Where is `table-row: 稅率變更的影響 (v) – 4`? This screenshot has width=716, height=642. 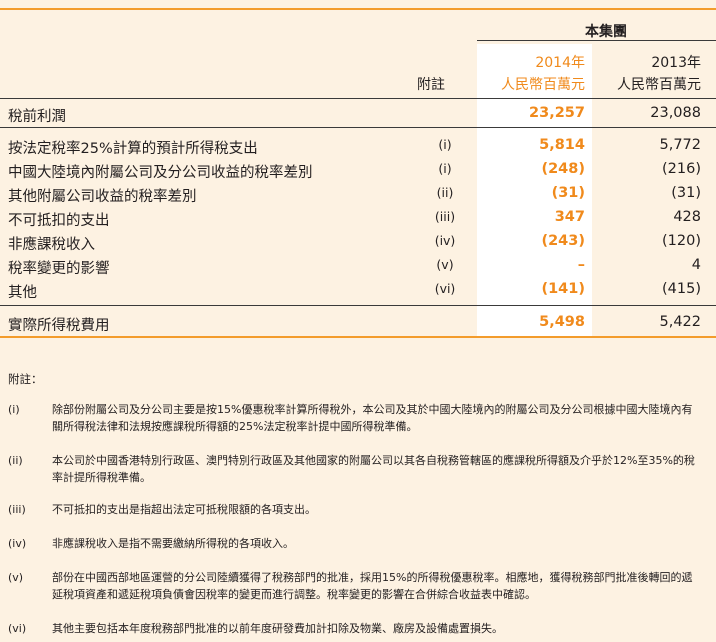 table-row: 稅率變更的影響 (v) – 4 is located at coordinates (358, 265).